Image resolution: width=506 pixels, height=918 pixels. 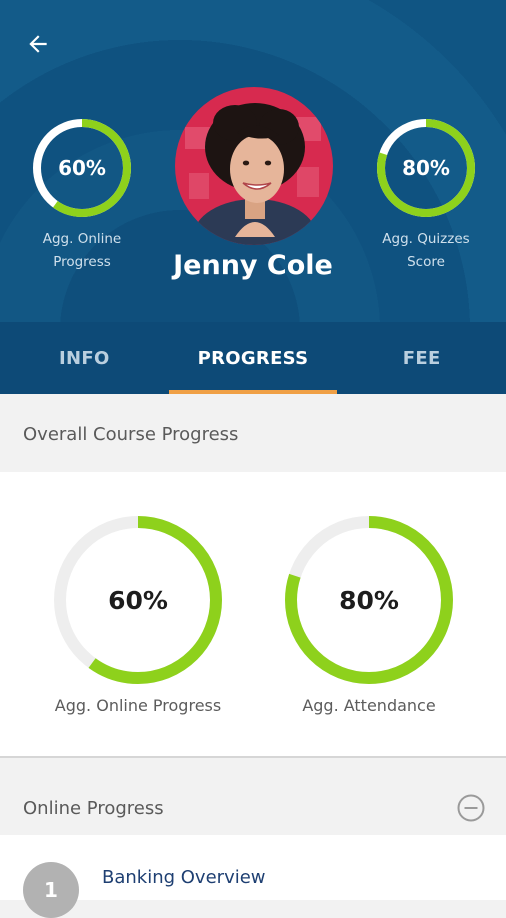 What do you see at coordinates (369, 705) in the screenshot?
I see `agg-attendance-label: Agg. Attendance` at bounding box center [369, 705].